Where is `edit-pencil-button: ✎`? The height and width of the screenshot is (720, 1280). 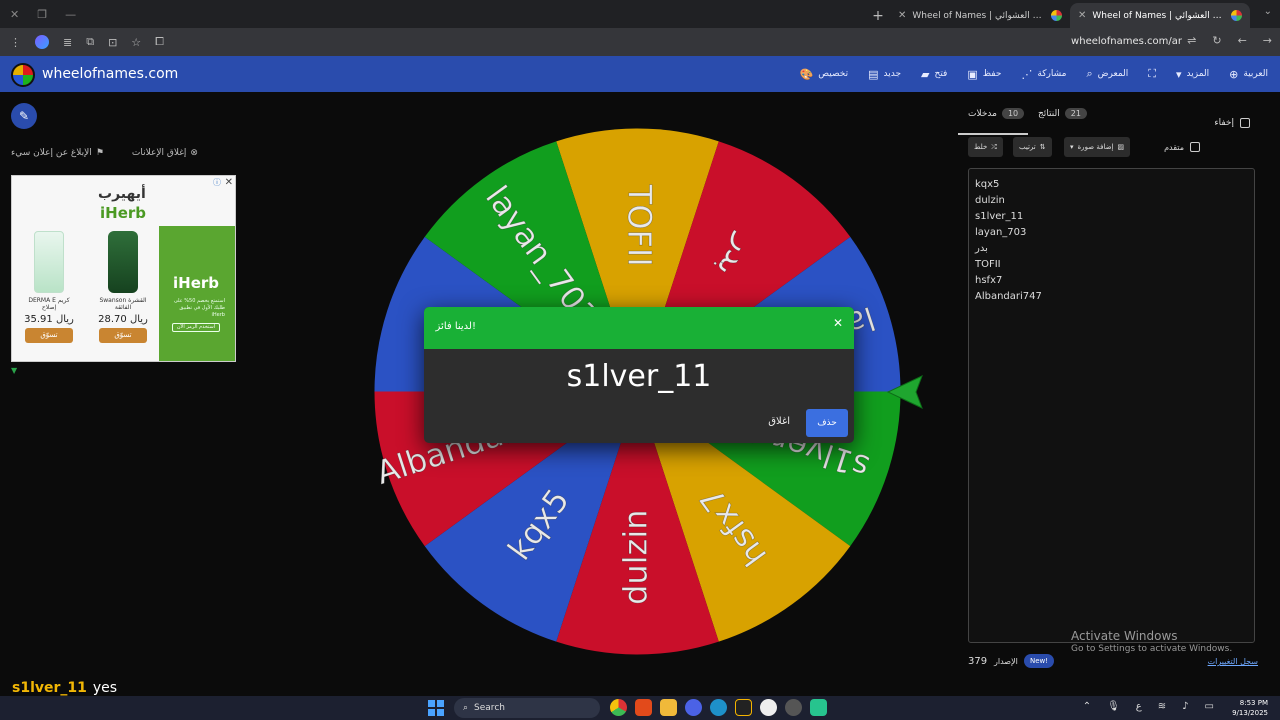 edit-pencil-button: ✎ is located at coordinates (24, 116).